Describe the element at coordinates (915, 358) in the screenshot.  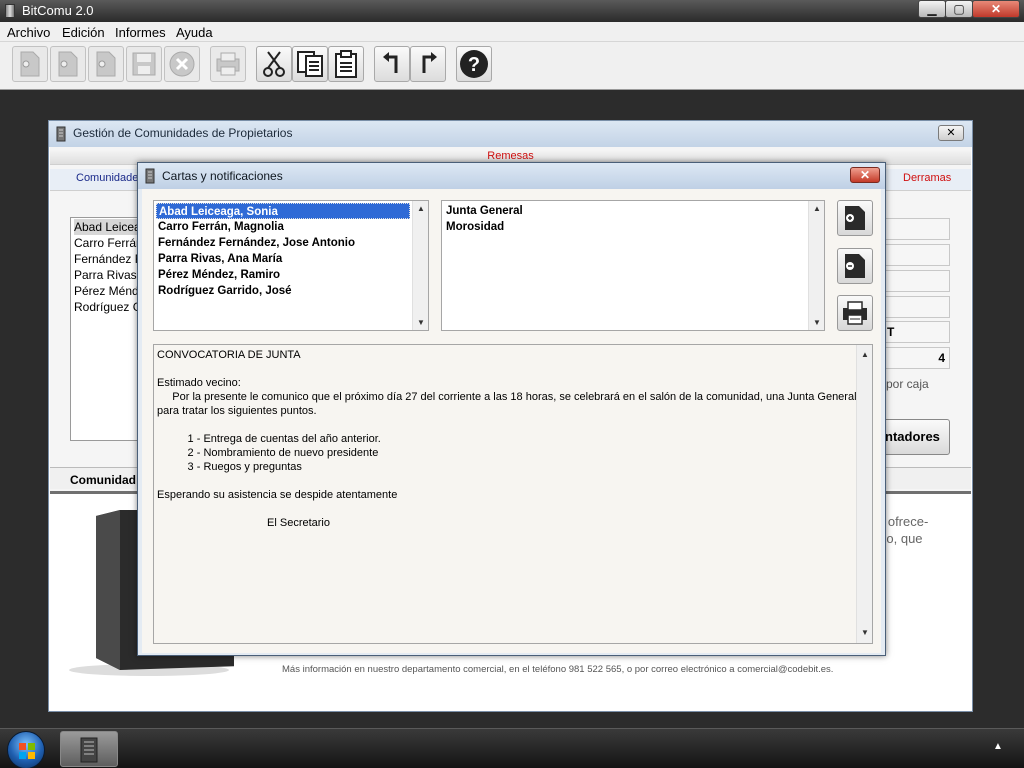
I see `detail-field-count: 4` at that location.